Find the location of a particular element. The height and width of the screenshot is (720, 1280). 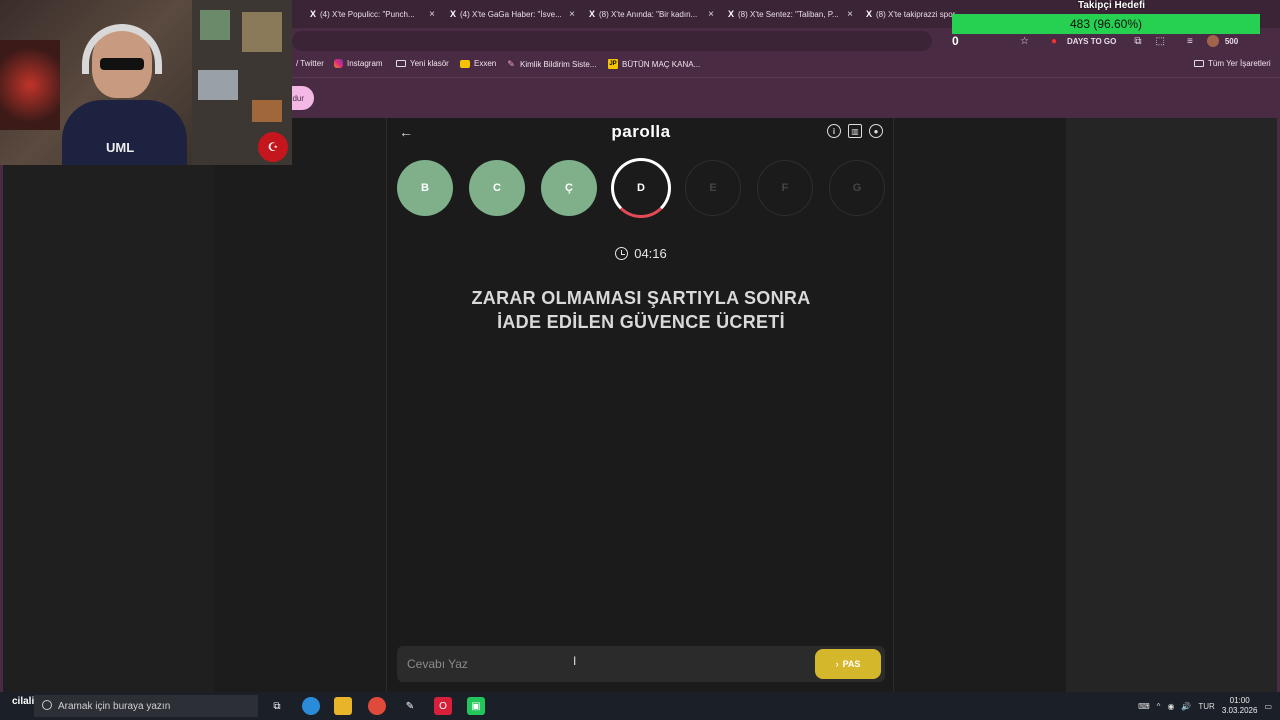

letter-circle: Ç is located at coordinates (569, 188).